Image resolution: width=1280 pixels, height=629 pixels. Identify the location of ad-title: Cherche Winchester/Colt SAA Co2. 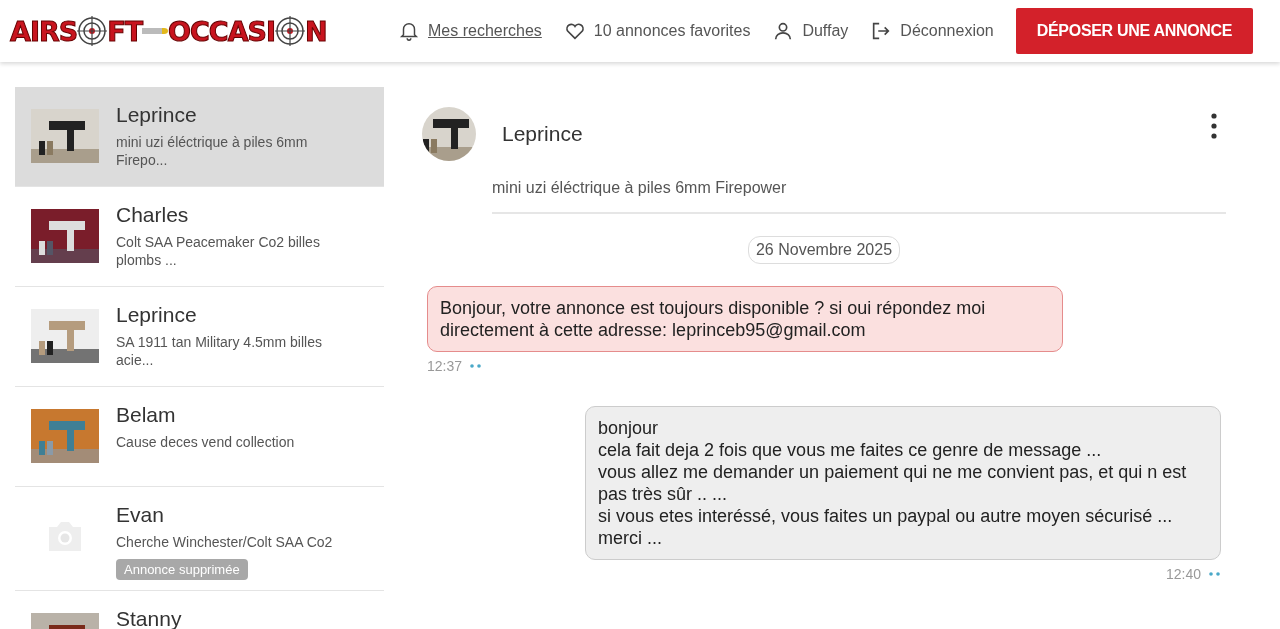
(224, 542).